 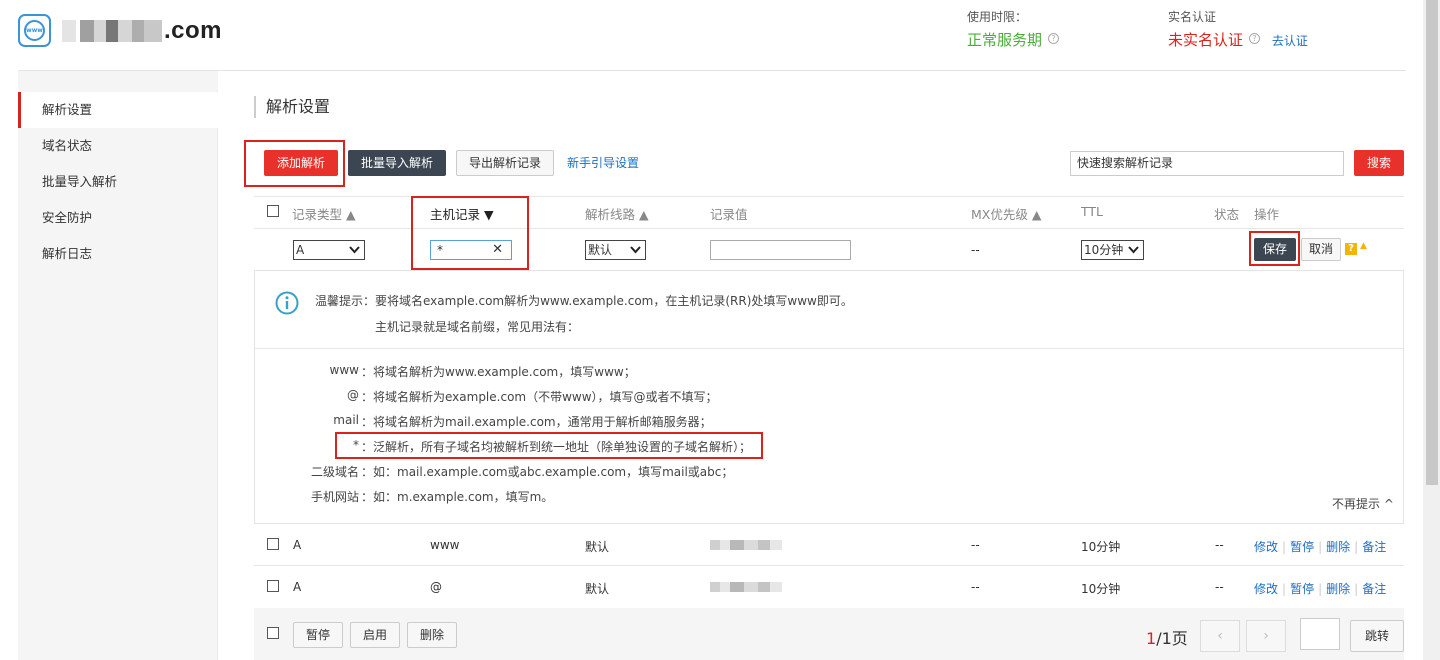 I want to click on tip-title: 温馨提示：, so click(x=345, y=300).